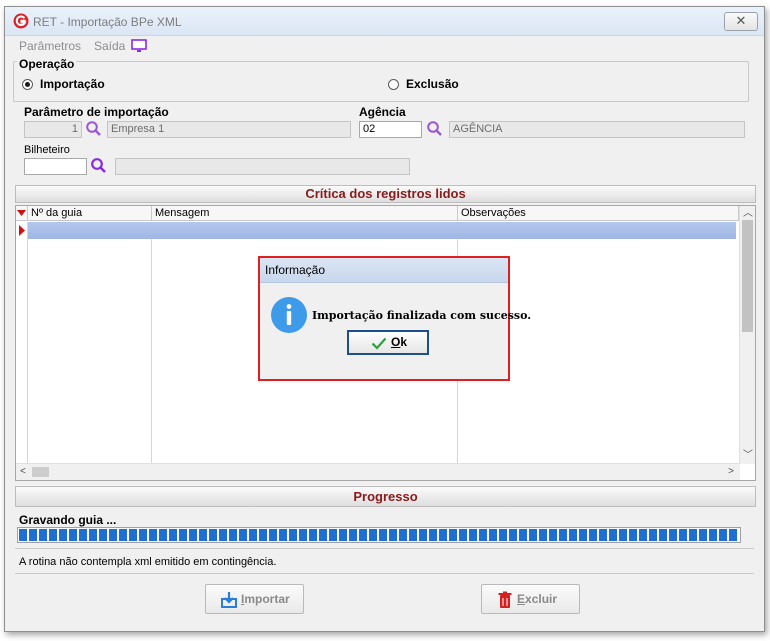 This screenshot has height=641, width=770. I want to click on import-button-label: Importar, so click(265, 599).